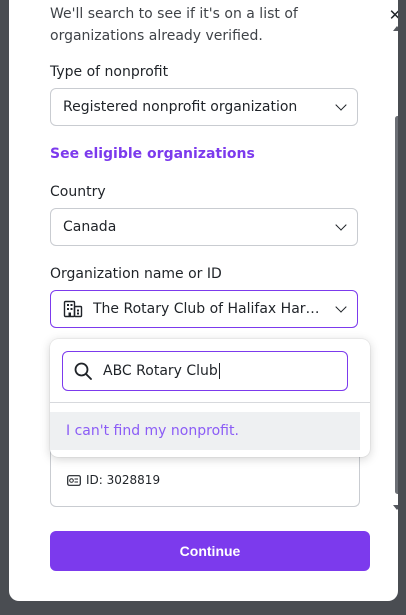 This screenshot has height=615, width=406. Describe the element at coordinates (395, 507) in the screenshot. I see `scroll-down-arrow-icon` at that location.